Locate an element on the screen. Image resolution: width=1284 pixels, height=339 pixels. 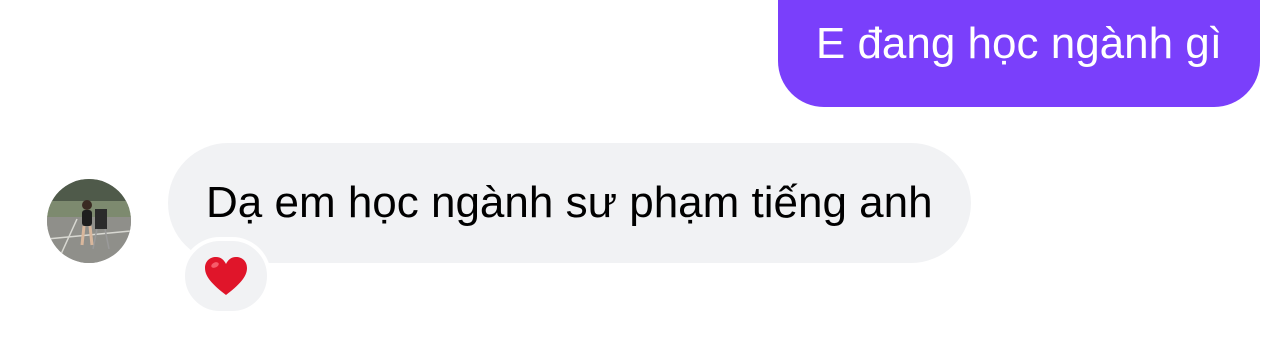
outgoing-message-text: E đang học ngành gì is located at coordinates (1018, 43).